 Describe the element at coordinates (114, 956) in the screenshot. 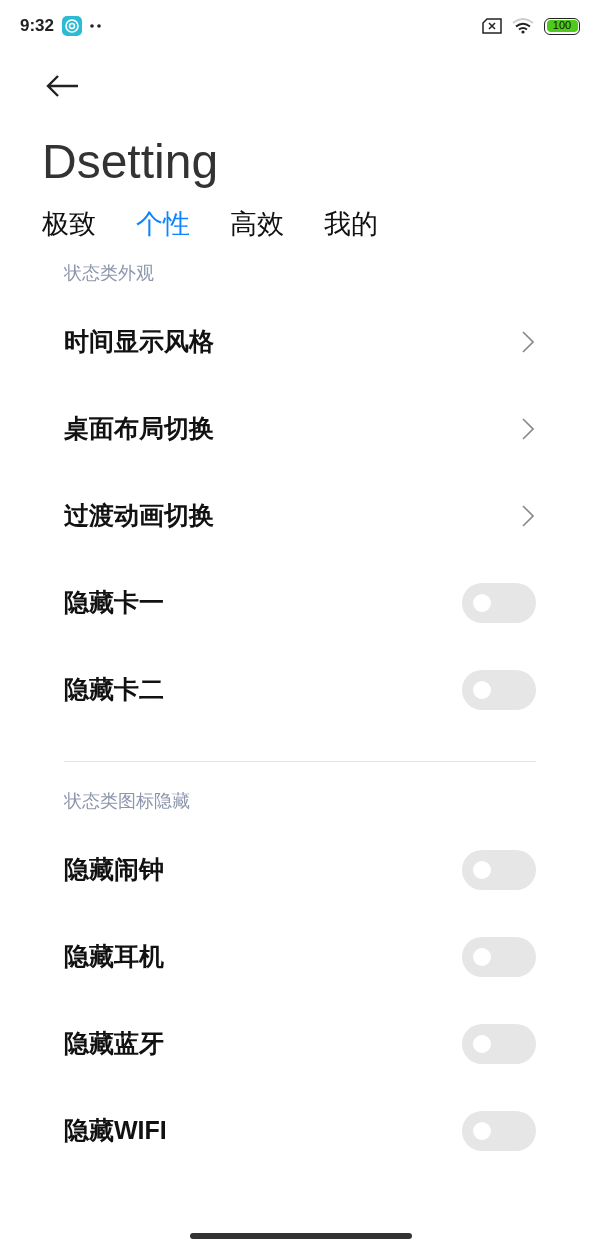

I see `setting-label: 隐藏耳机` at that location.